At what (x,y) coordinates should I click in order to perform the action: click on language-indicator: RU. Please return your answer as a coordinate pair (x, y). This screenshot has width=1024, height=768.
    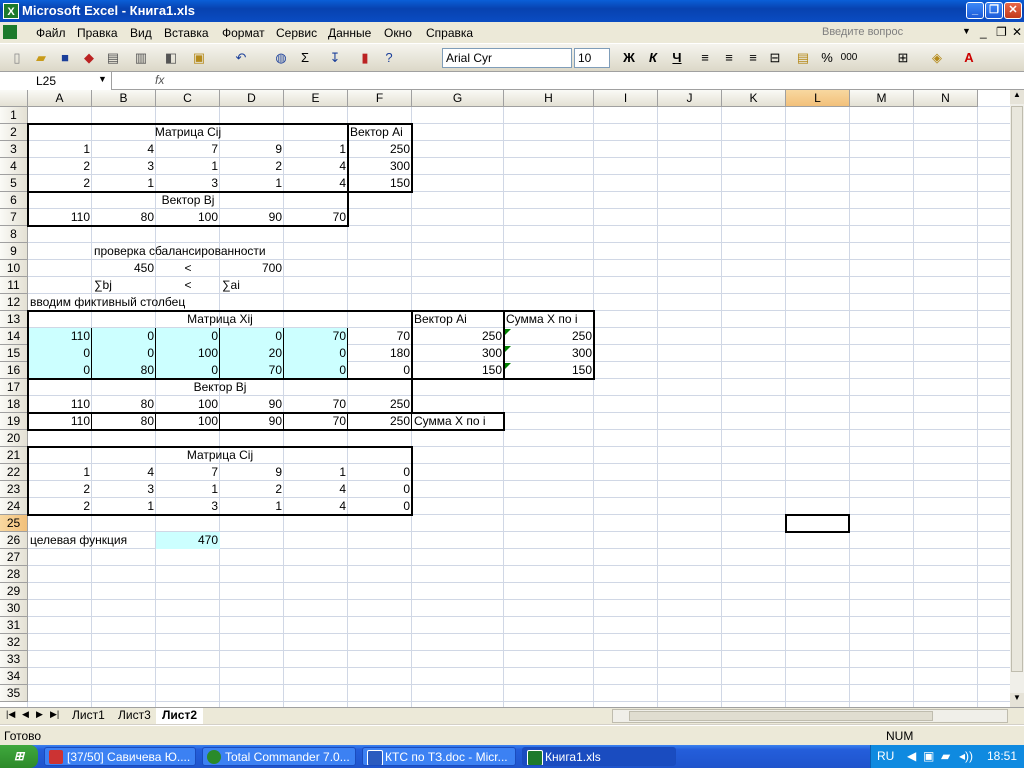
    Looking at the image, I should click on (885, 756).